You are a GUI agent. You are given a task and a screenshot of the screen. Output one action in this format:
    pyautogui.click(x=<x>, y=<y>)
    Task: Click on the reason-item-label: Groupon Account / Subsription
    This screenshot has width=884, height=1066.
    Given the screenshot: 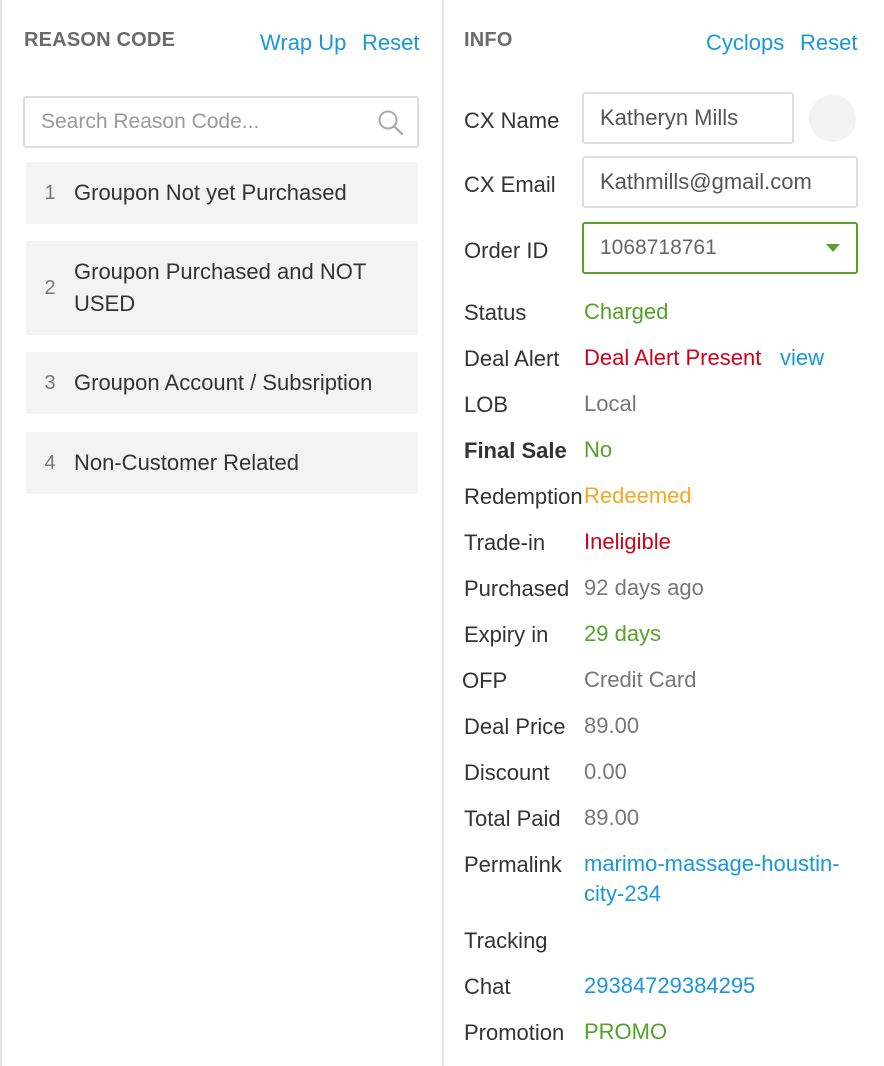 What is the action you would take?
    pyautogui.click(x=223, y=382)
    